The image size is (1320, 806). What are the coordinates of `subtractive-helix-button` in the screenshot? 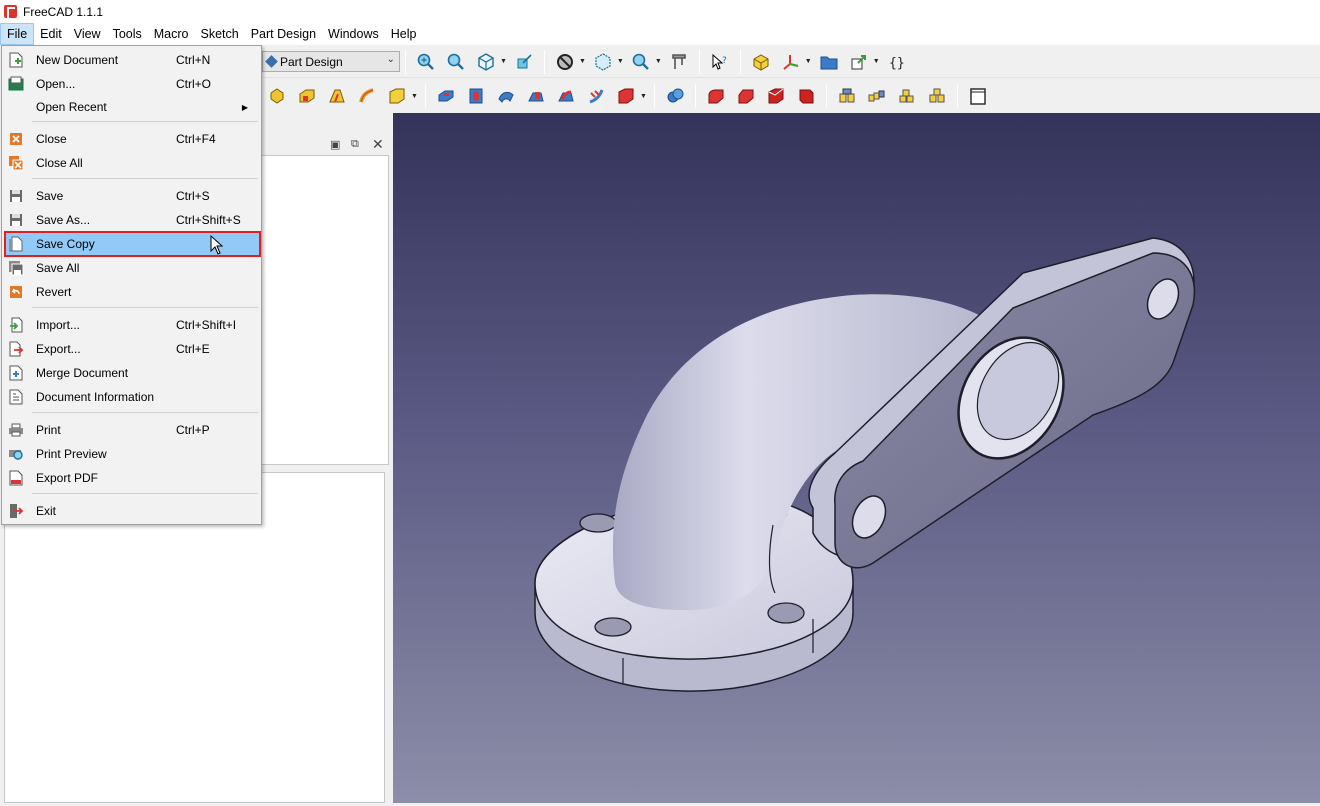 It's located at (596, 96).